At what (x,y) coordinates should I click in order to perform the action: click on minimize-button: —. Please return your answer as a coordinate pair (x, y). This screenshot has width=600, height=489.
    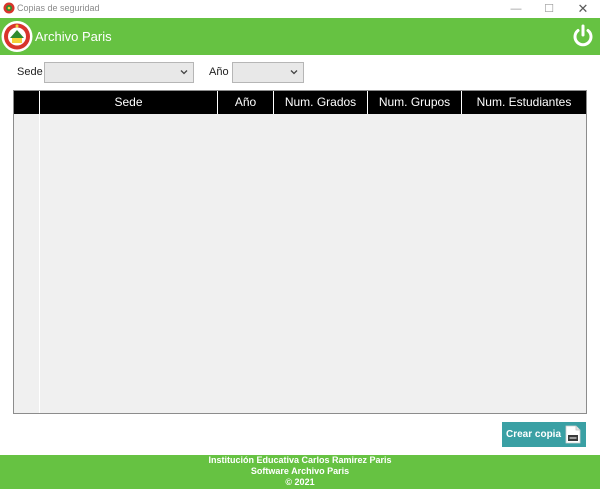
    Looking at the image, I should click on (516, 9).